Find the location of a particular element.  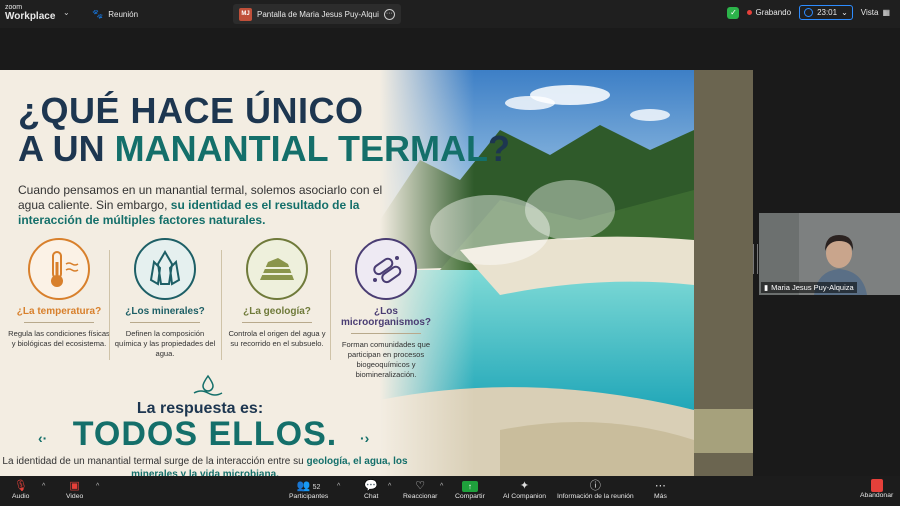

sparkle-icon: ✦ is located at coordinates (524, 486).